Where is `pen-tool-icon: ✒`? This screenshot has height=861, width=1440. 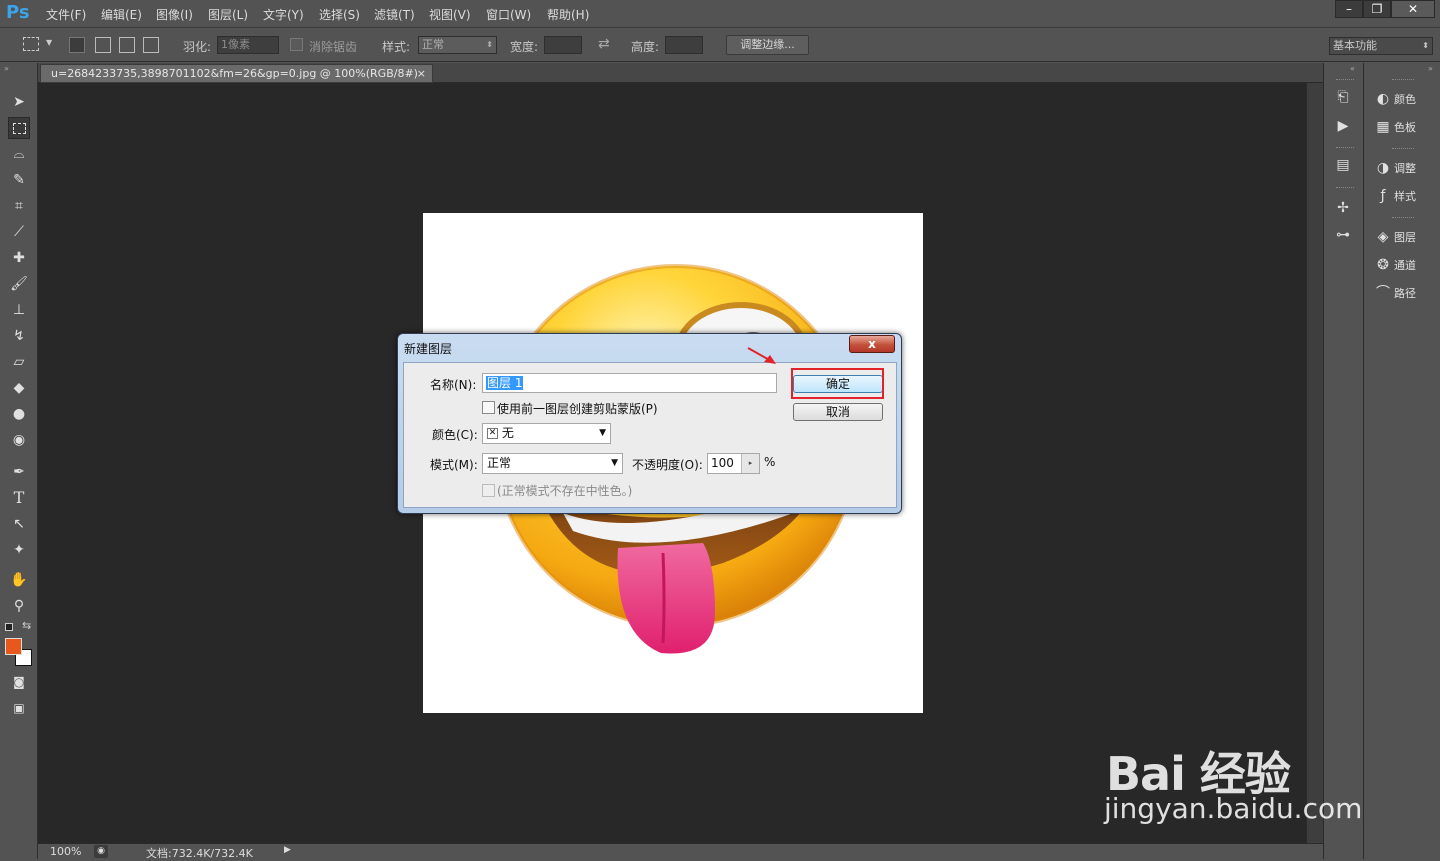
pen-tool-icon: ✒ is located at coordinates (19, 472).